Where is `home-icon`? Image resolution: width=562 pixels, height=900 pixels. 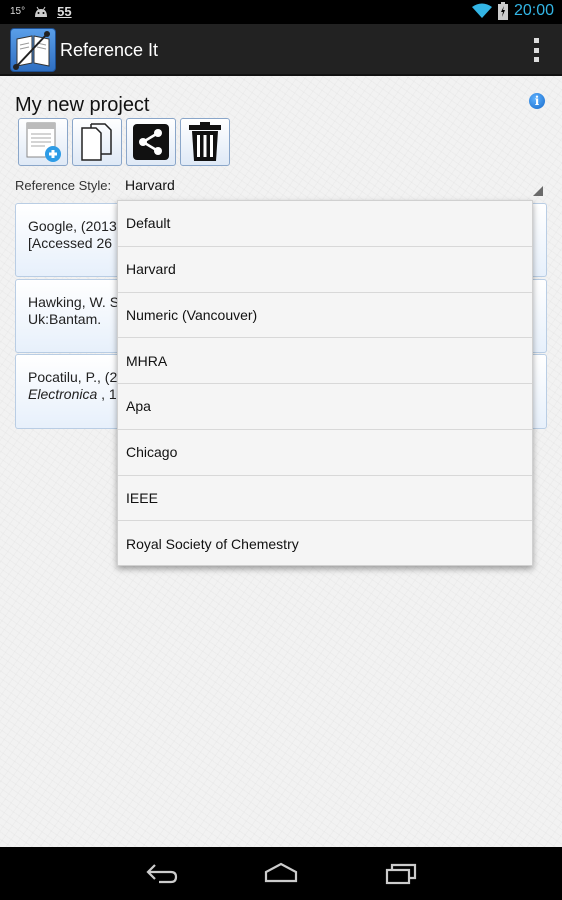 home-icon is located at coordinates (281, 873).